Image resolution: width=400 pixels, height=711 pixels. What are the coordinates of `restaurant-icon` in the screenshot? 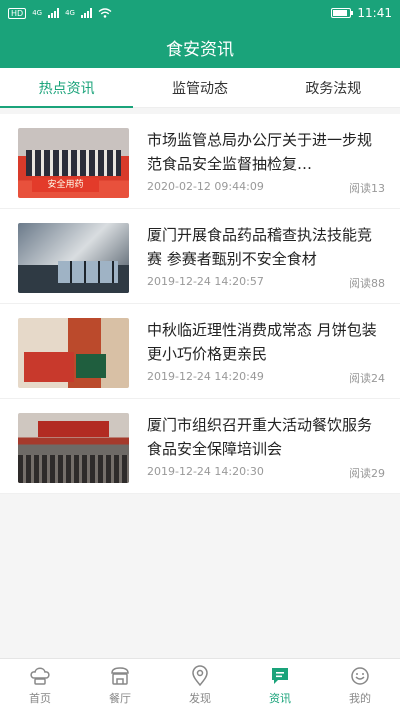 It's located at (120, 676).